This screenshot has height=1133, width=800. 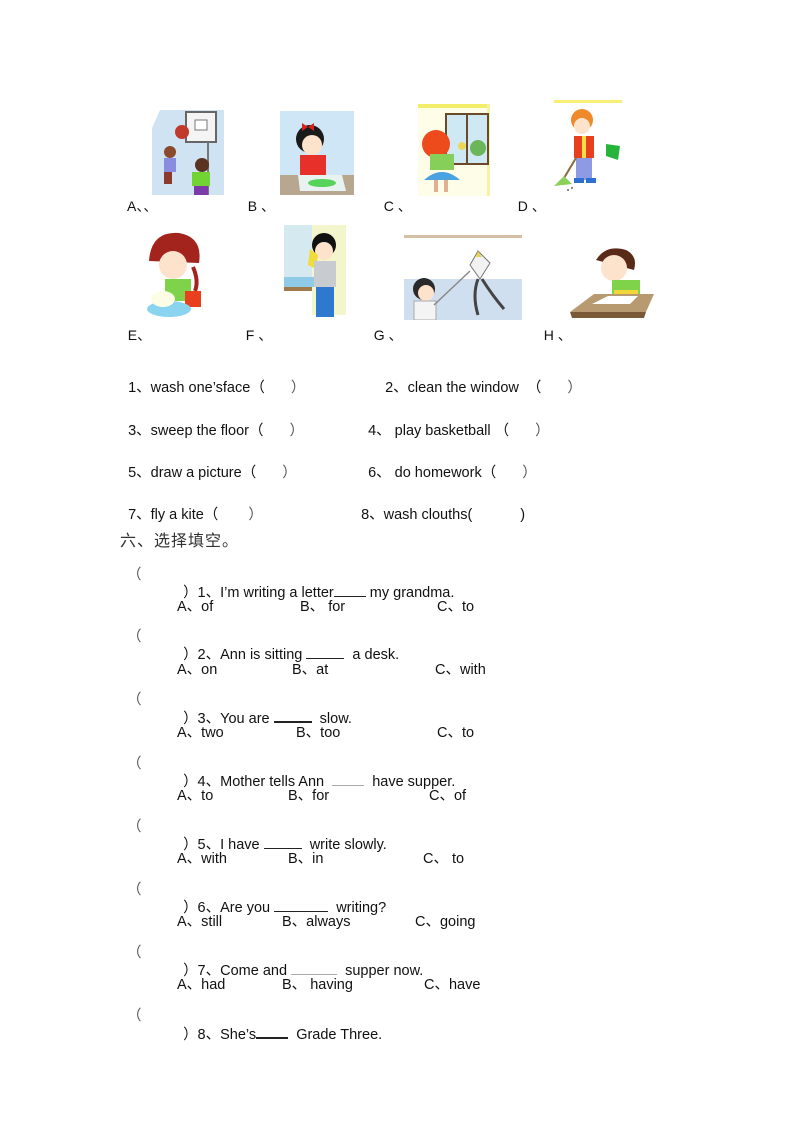 What do you see at coordinates (134, 700) in the screenshot?
I see `answer-paren-3: （` at bounding box center [134, 700].